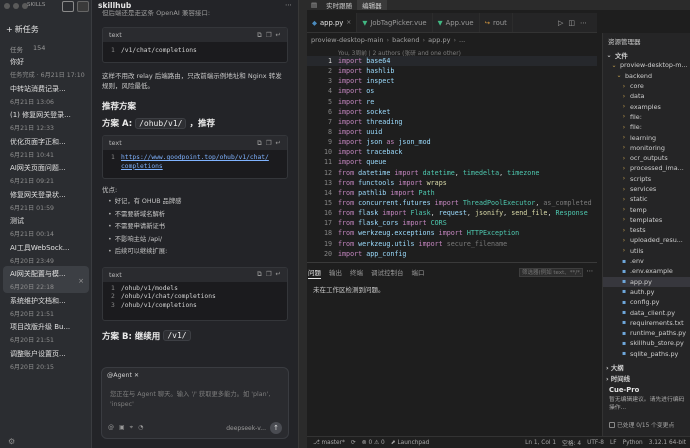  Describe the element at coordinates (646, 199) in the screenshot. I see `tree-folder: › static` at that location.